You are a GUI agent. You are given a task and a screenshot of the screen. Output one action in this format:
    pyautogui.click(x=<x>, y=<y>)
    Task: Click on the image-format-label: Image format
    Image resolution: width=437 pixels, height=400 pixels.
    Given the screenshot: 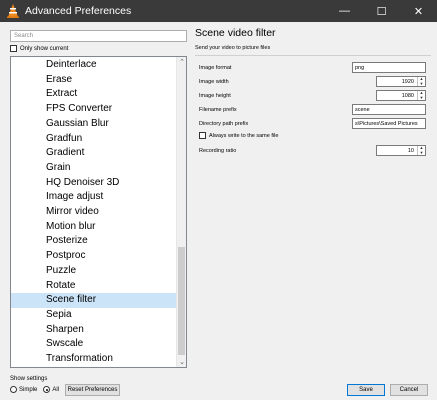 What is the action you would take?
    pyautogui.click(x=215, y=68)
    